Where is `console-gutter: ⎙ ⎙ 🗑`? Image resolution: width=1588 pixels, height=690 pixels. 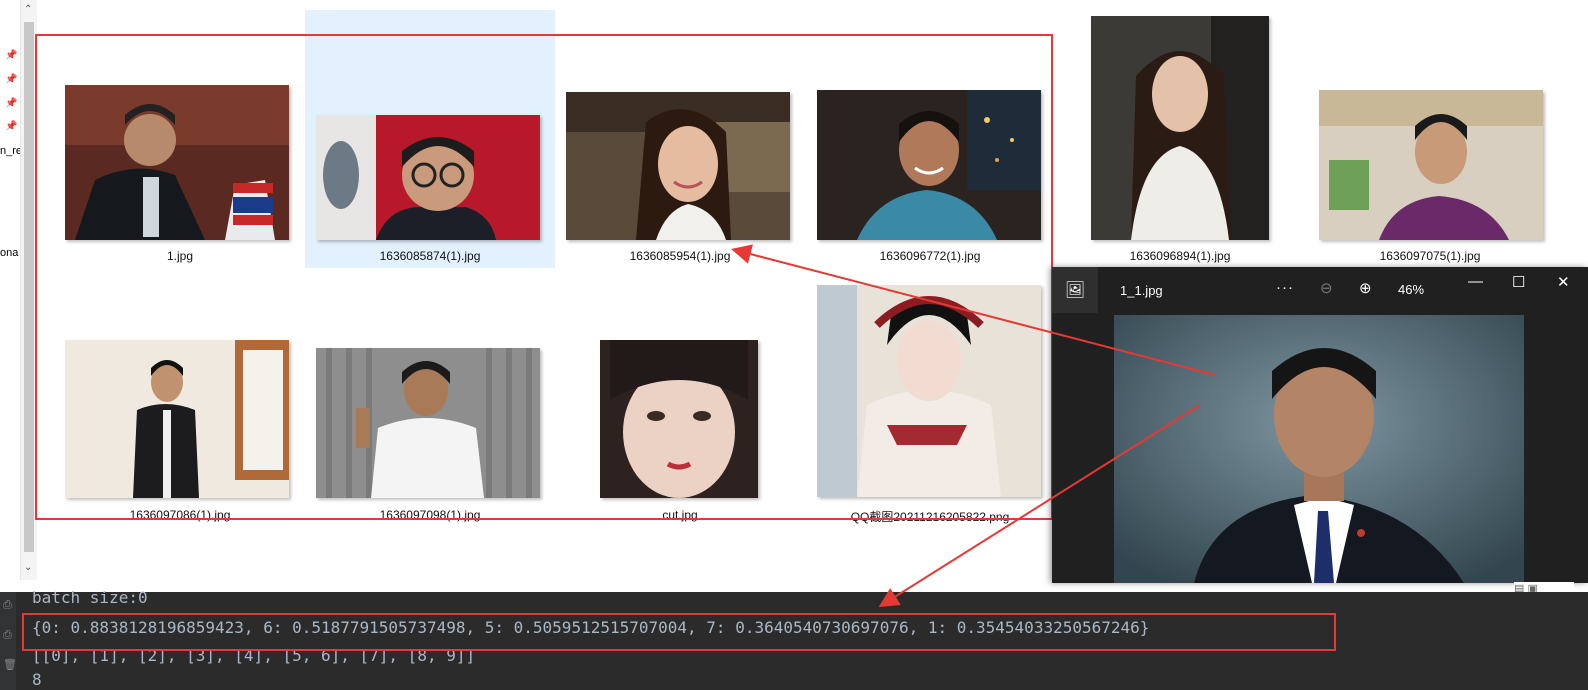 console-gutter: ⎙ ⎙ 🗑 is located at coordinates (8, 641).